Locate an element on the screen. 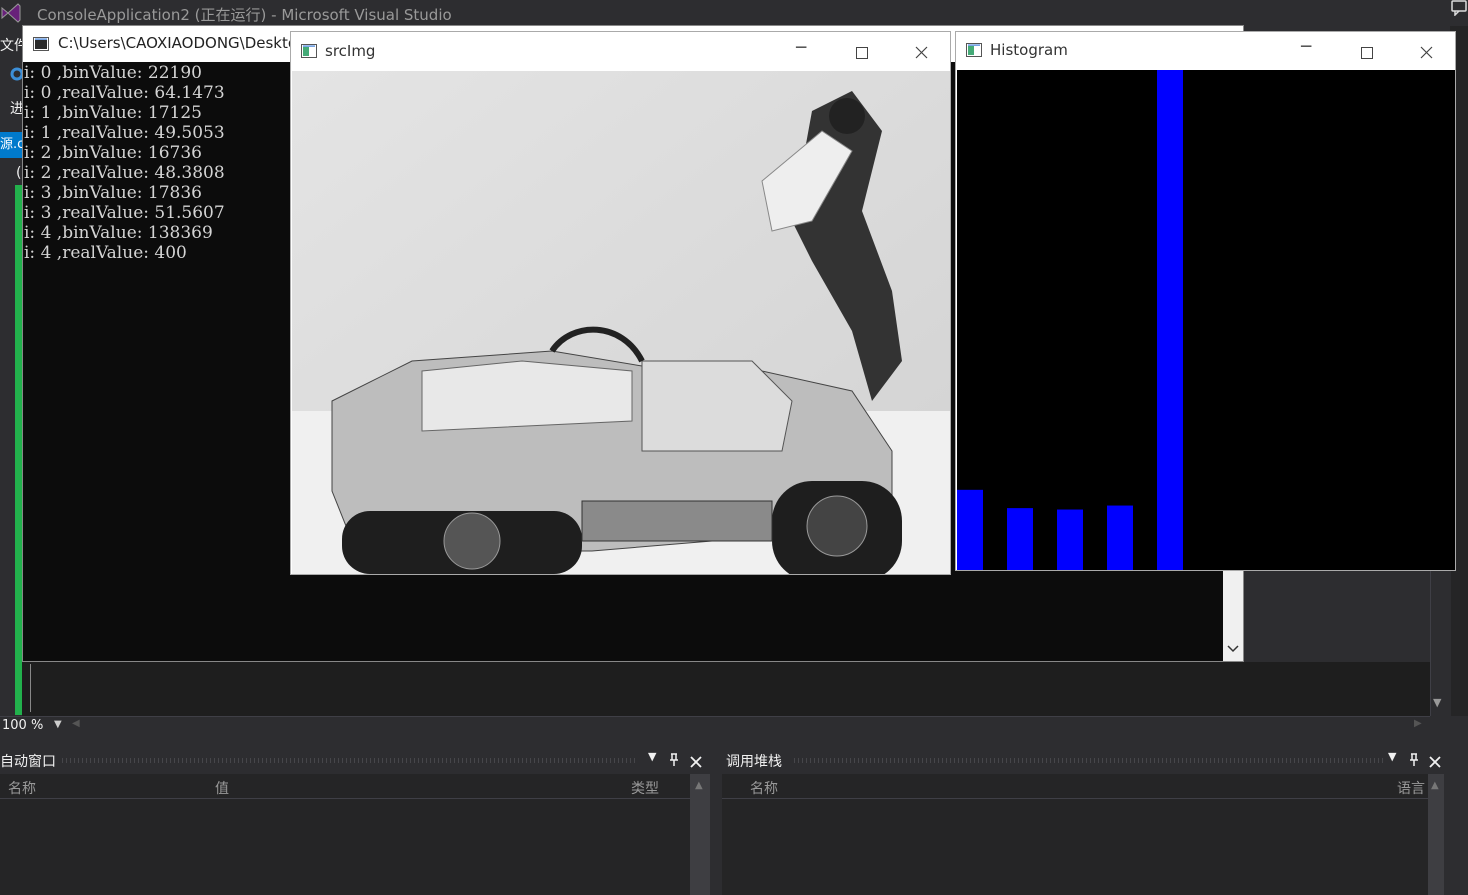 Image resolution: width=1468 pixels, height=895 pixels. zoom-dropdown-icon: ▼ is located at coordinates (58, 724).